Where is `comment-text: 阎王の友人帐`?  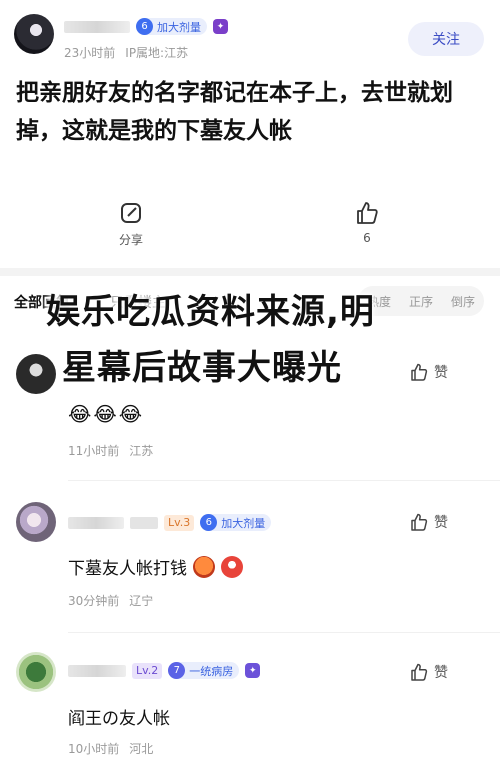
comment-text: 阎王の友人帐 is located at coordinates (119, 719).